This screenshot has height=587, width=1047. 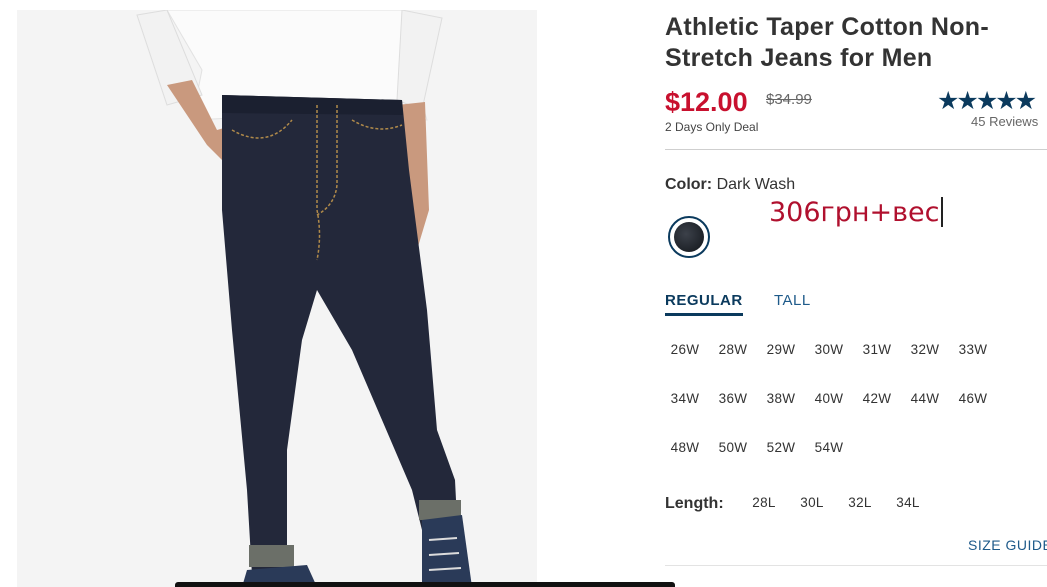 What do you see at coordinates (764, 503) in the screenshot?
I see `length-option: 28L` at bounding box center [764, 503].